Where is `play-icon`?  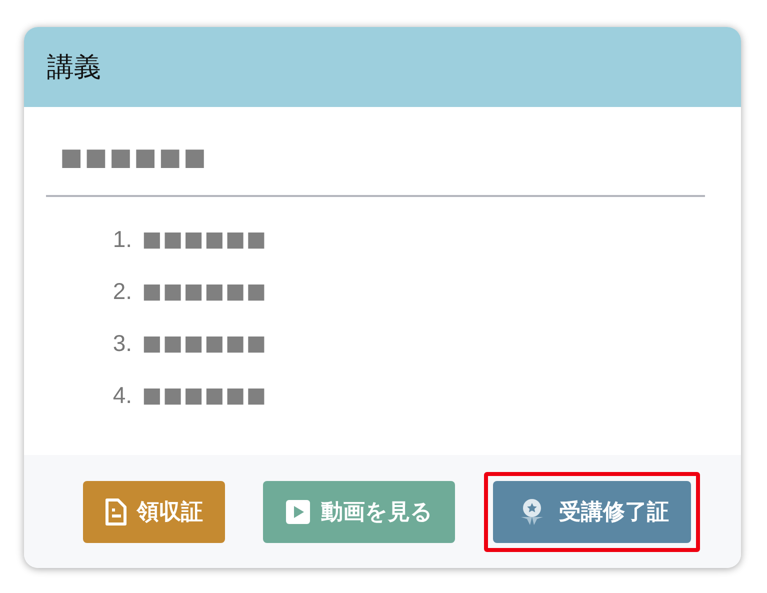 play-icon is located at coordinates (298, 511).